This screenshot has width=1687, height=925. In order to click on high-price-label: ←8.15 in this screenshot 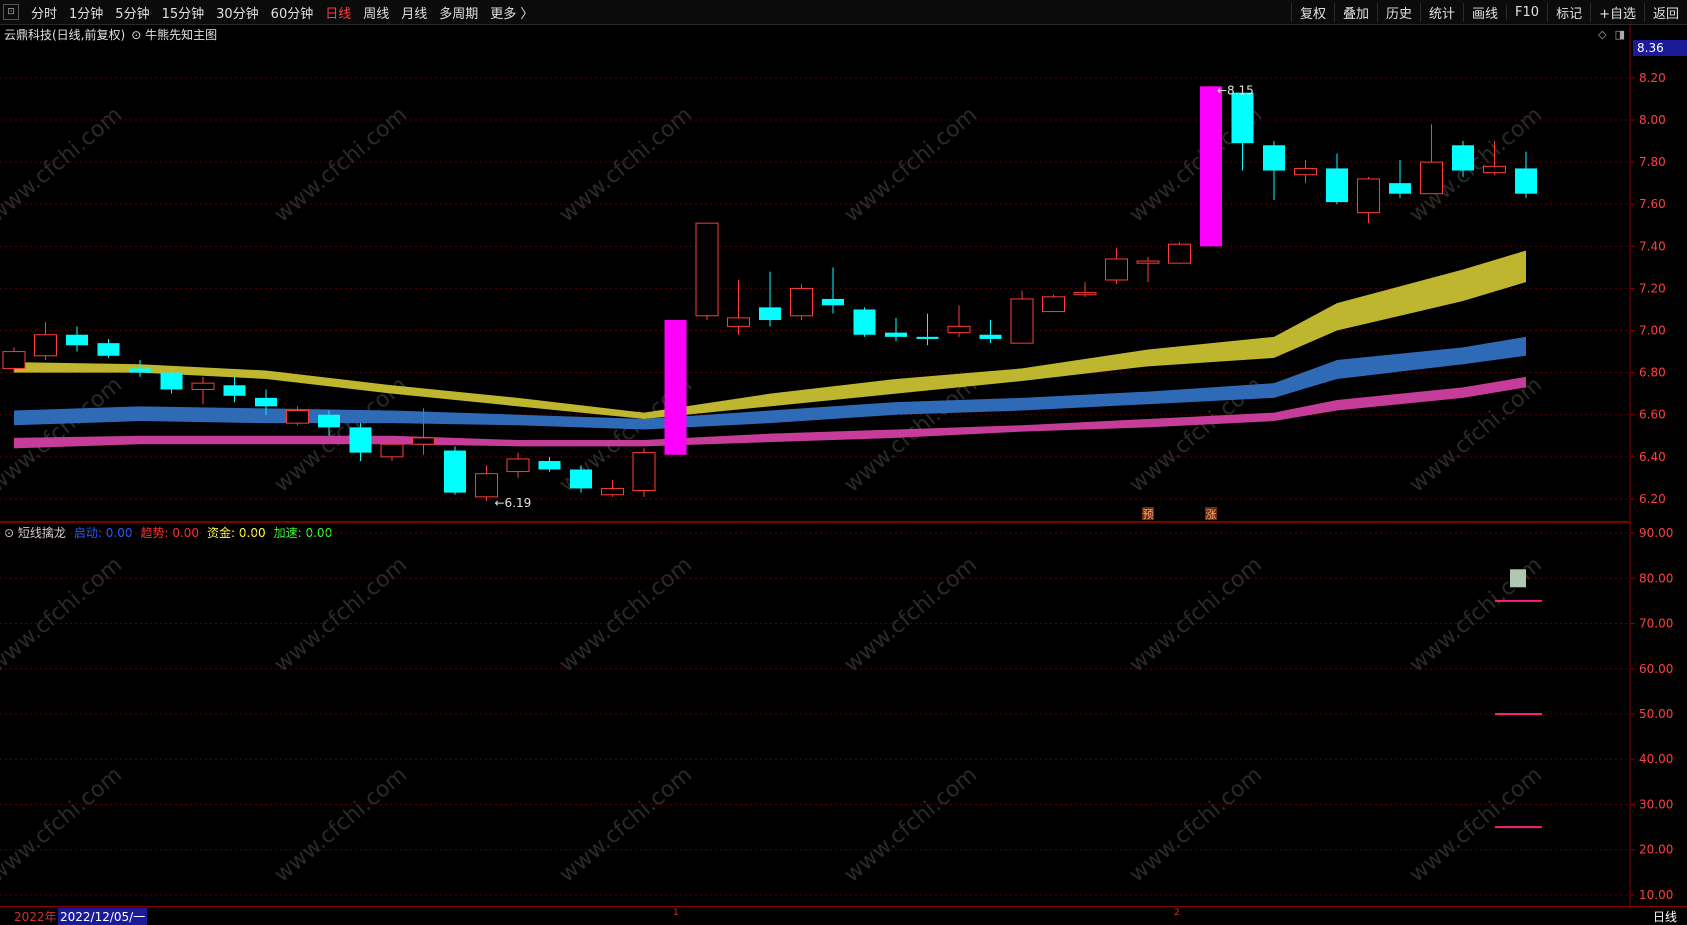, I will do `click(1235, 90)`.